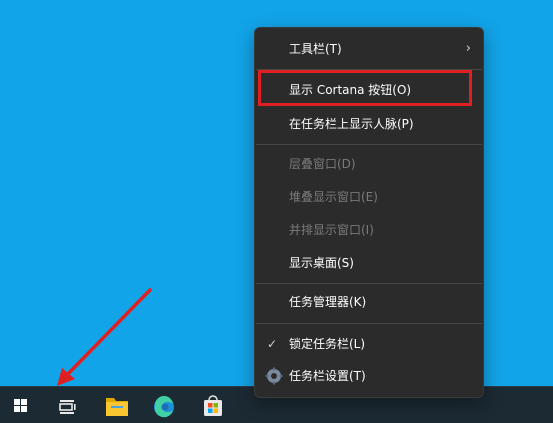  What do you see at coordinates (322, 164) in the screenshot?
I see `menu-item-label: 层叠窗口(D)` at bounding box center [322, 164].